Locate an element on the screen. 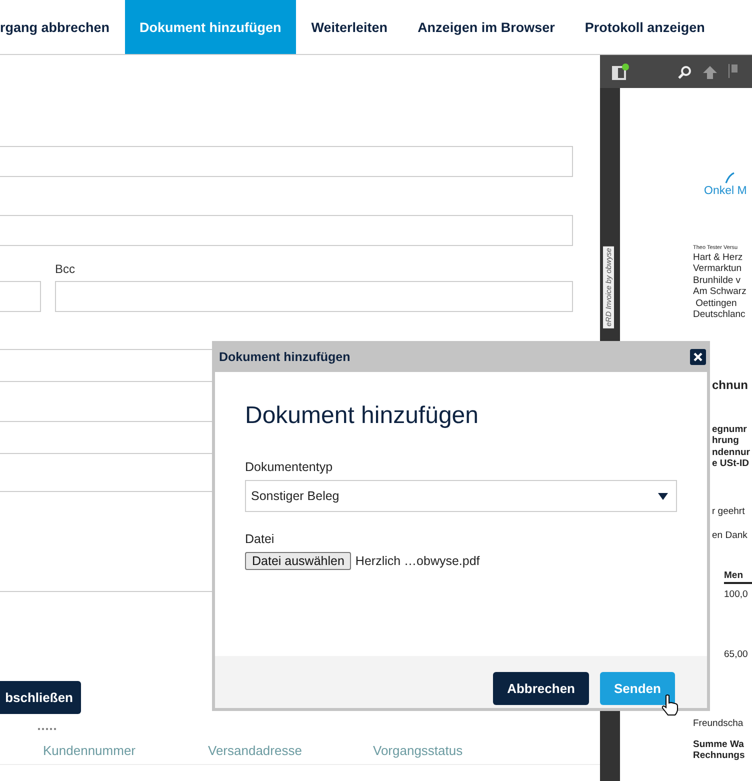 Image resolution: width=752 pixels, height=781 pixels. meta-label: ndennur is located at coordinates (731, 452).